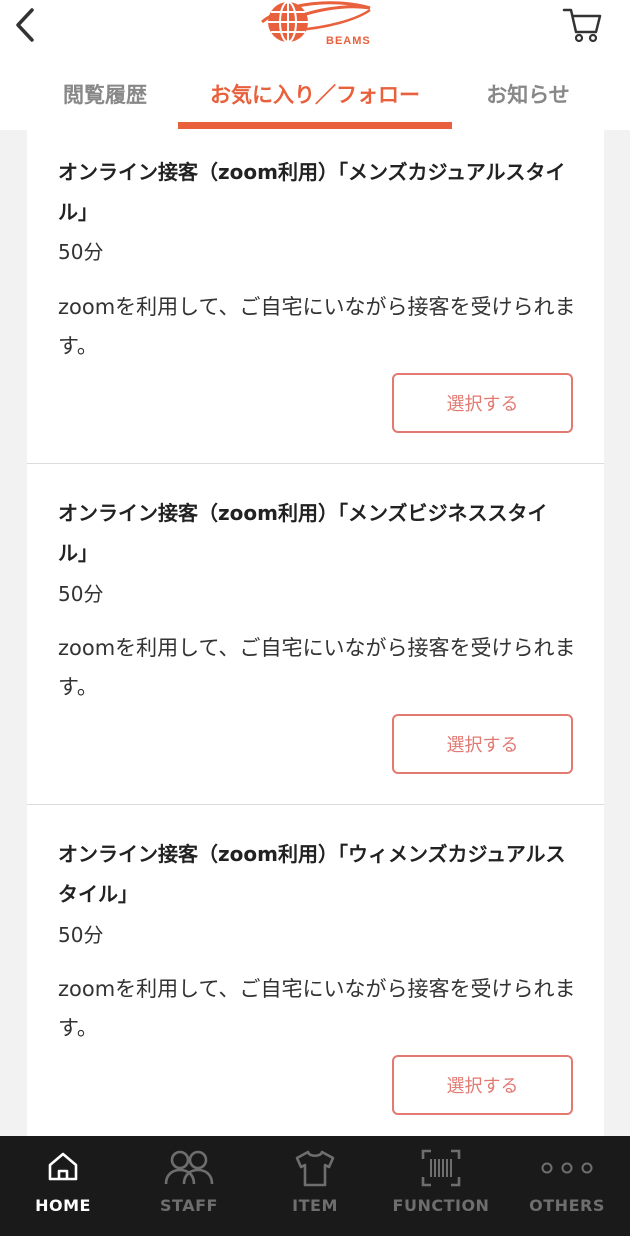 The width and height of the screenshot is (630, 1236). I want to click on tab-browsing-history: 閲覧履歴, so click(105, 94).